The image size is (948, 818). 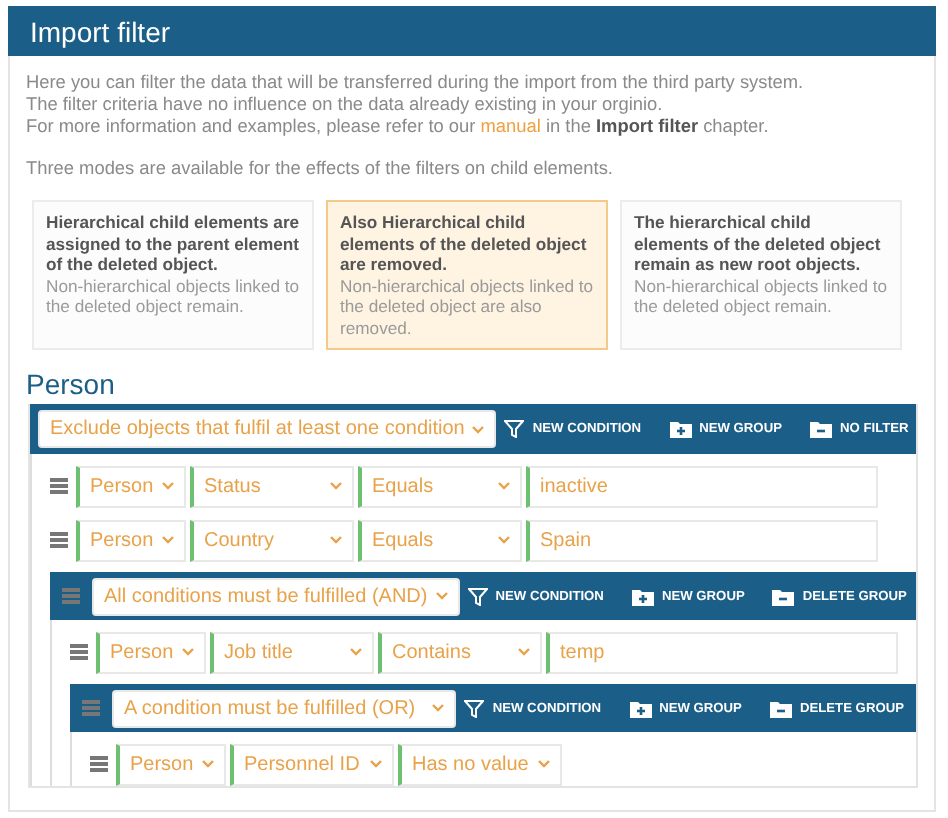 I want to click on mode-card: The hierarchical child elements of the deleted object remain as new root objects. Non-hierarchical objects linked to the deleted object remain., so click(x=761, y=275).